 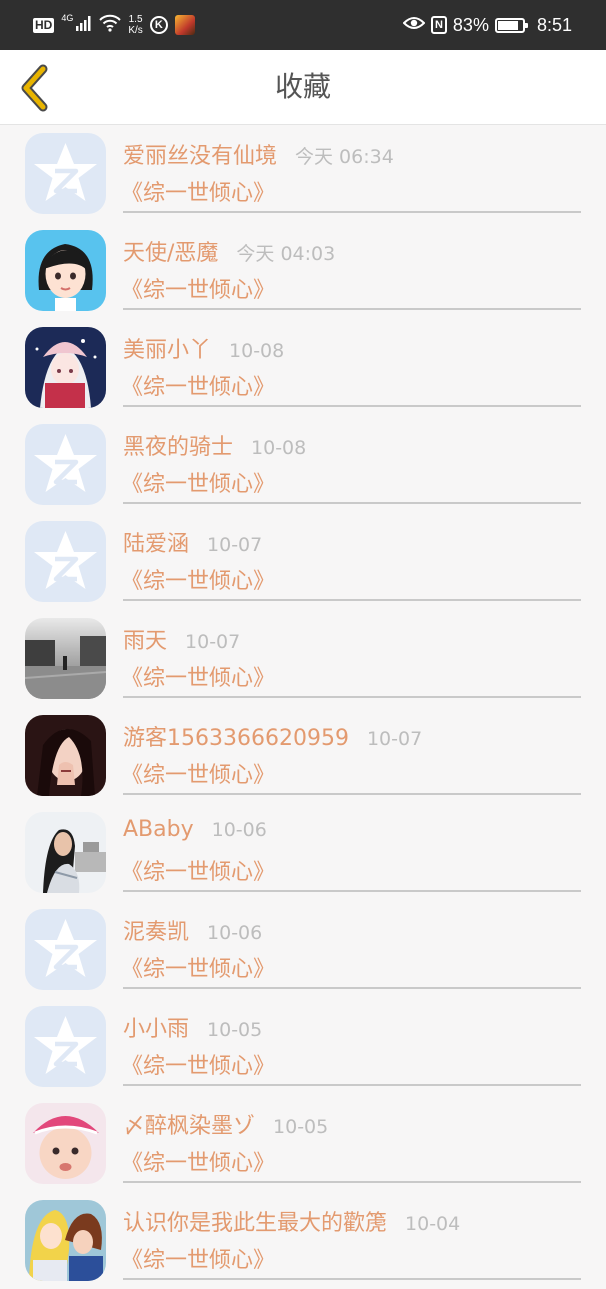 I want to click on user-name-text: 爱丽丝没有仙境, so click(x=200, y=156).